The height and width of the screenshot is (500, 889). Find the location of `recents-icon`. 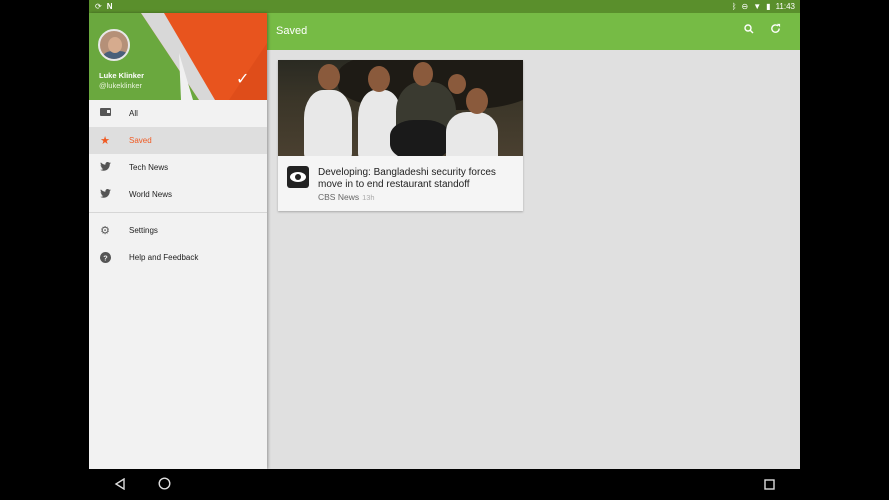

recents-icon is located at coordinates (769, 485).